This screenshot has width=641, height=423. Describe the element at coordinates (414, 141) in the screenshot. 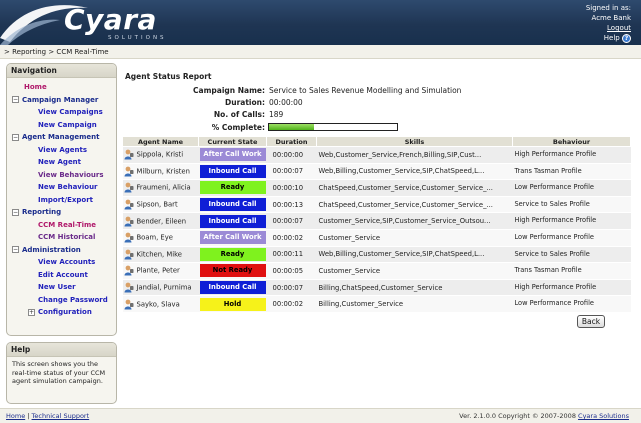

I see `col-skills: Skills` at that location.